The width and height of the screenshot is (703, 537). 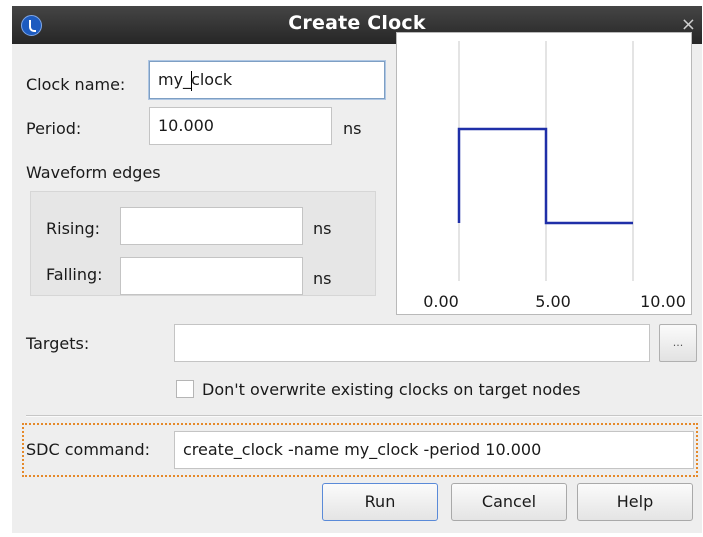 I want to click on run-button: Run, so click(x=380, y=502).